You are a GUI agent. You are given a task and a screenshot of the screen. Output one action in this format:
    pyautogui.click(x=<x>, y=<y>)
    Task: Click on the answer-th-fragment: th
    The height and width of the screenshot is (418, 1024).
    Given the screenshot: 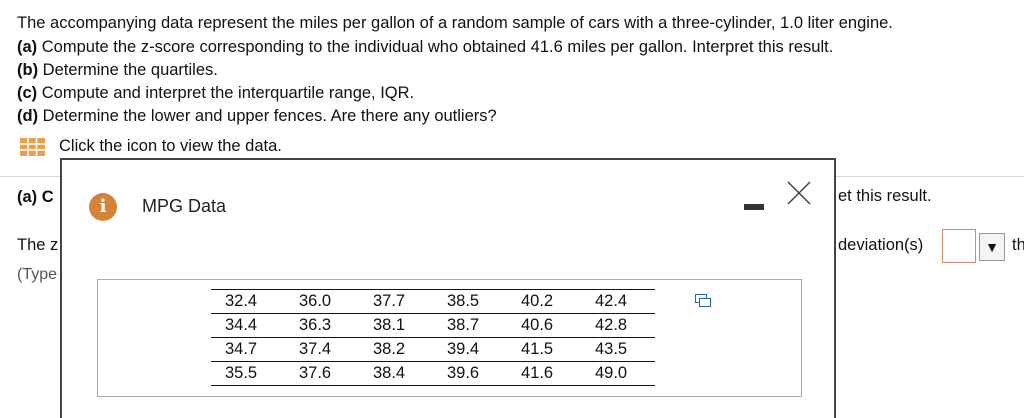 What is the action you would take?
    pyautogui.click(x=1018, y=245)
    